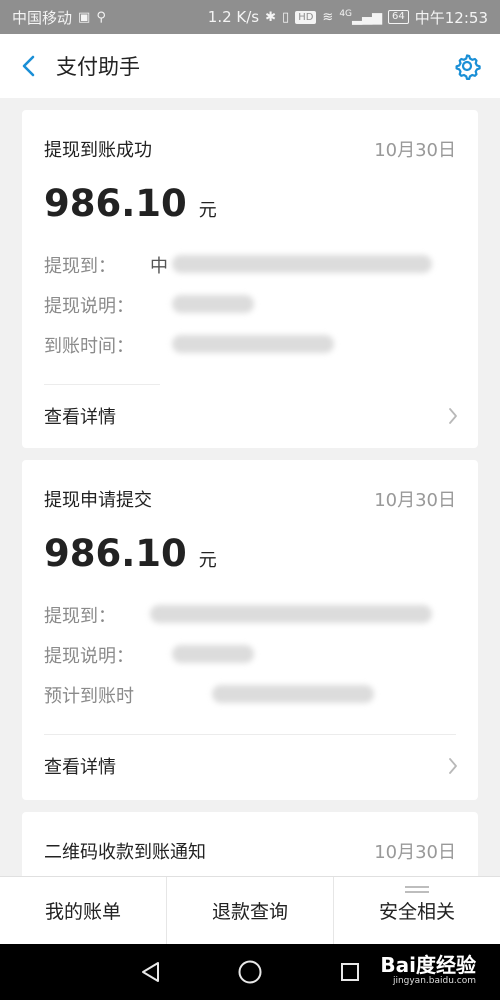 The image size is (500, 1000). I want to click on tab-security: 安全相关, so click(417, 910).